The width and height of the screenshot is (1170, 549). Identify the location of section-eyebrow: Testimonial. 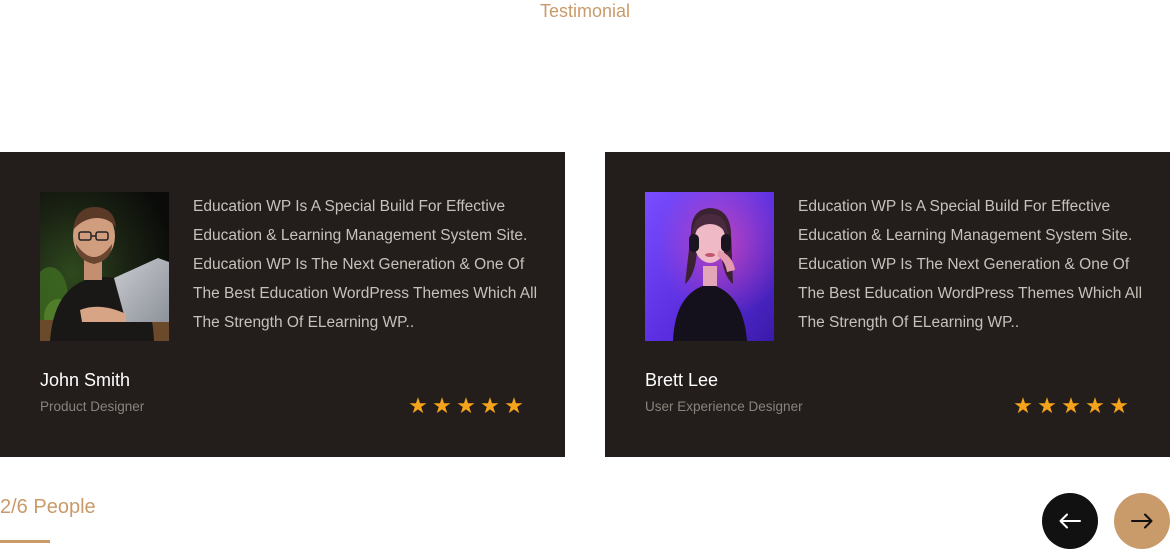
(585, 11).